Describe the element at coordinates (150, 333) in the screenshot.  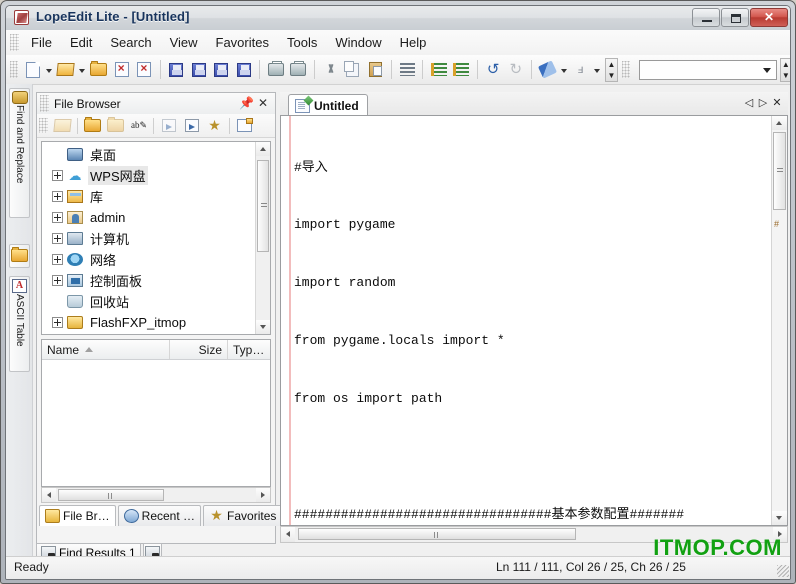
I see `tree-item-imageout: imageout` at that location.